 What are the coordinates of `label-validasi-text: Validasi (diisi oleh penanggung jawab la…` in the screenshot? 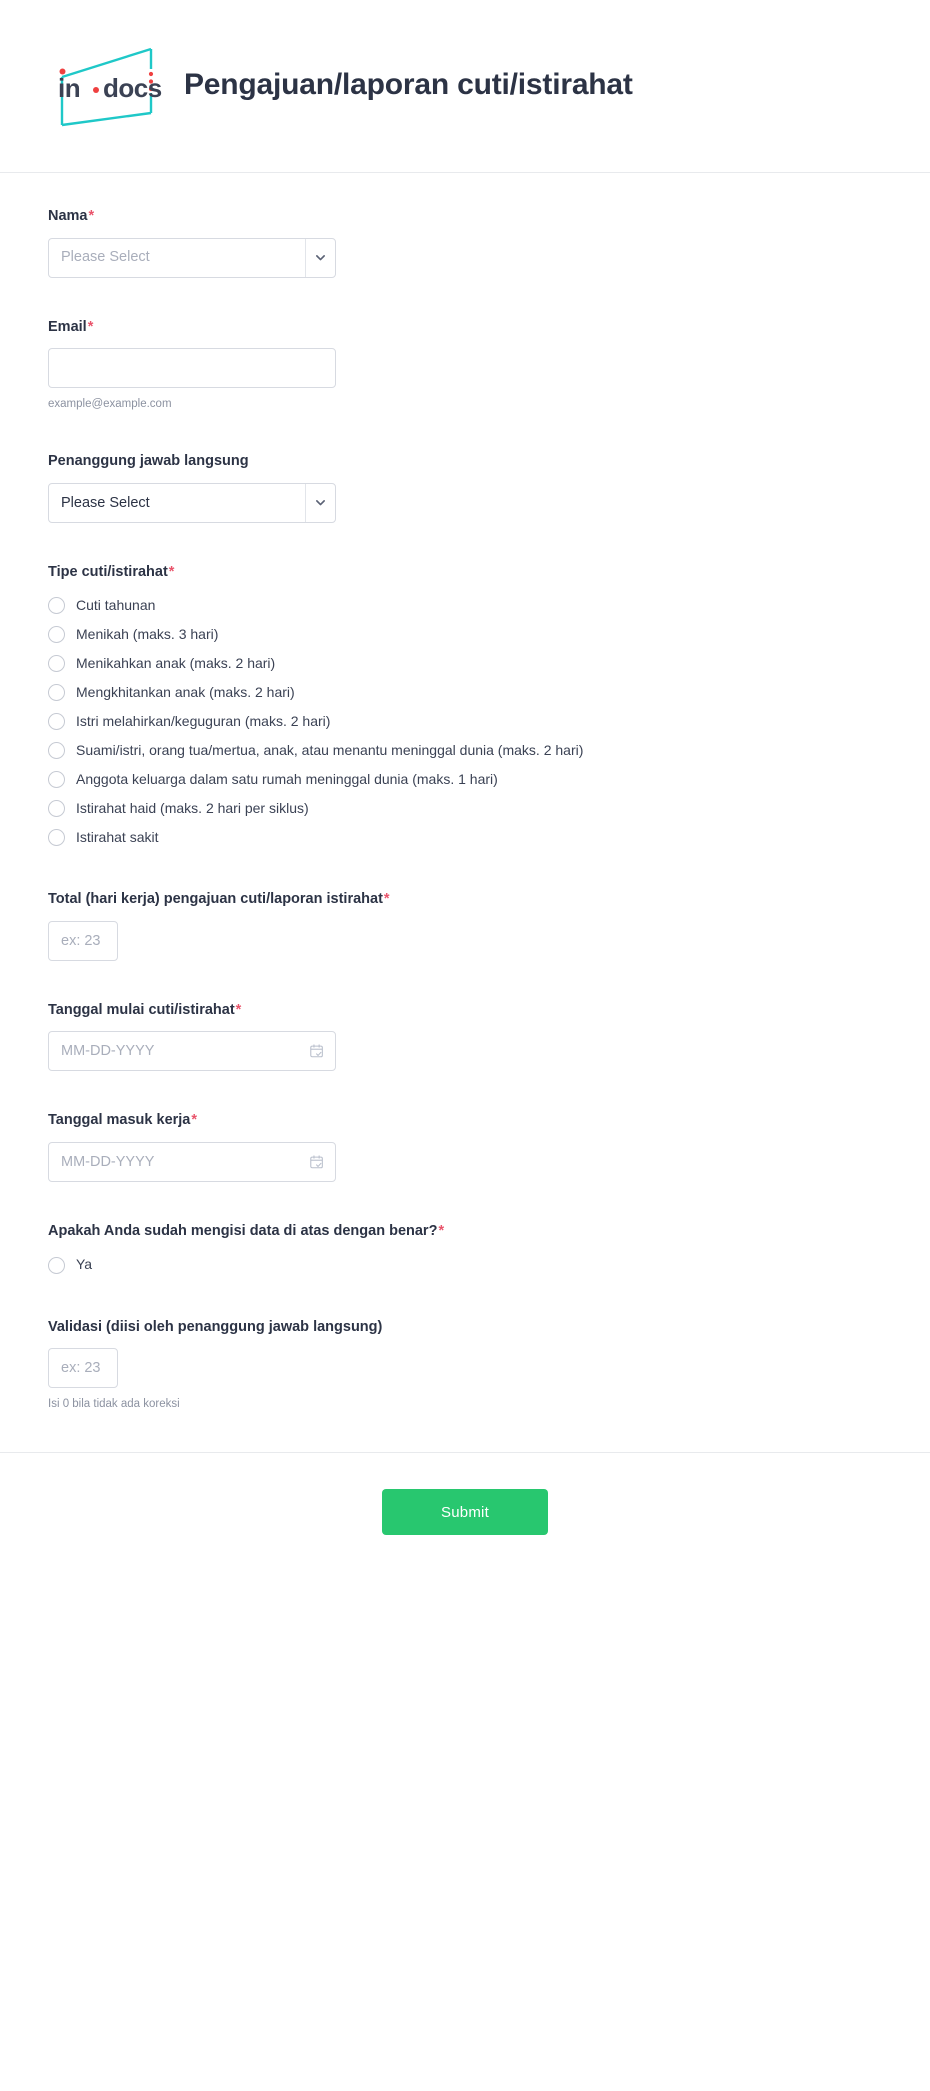 It's located at (215, 1326).